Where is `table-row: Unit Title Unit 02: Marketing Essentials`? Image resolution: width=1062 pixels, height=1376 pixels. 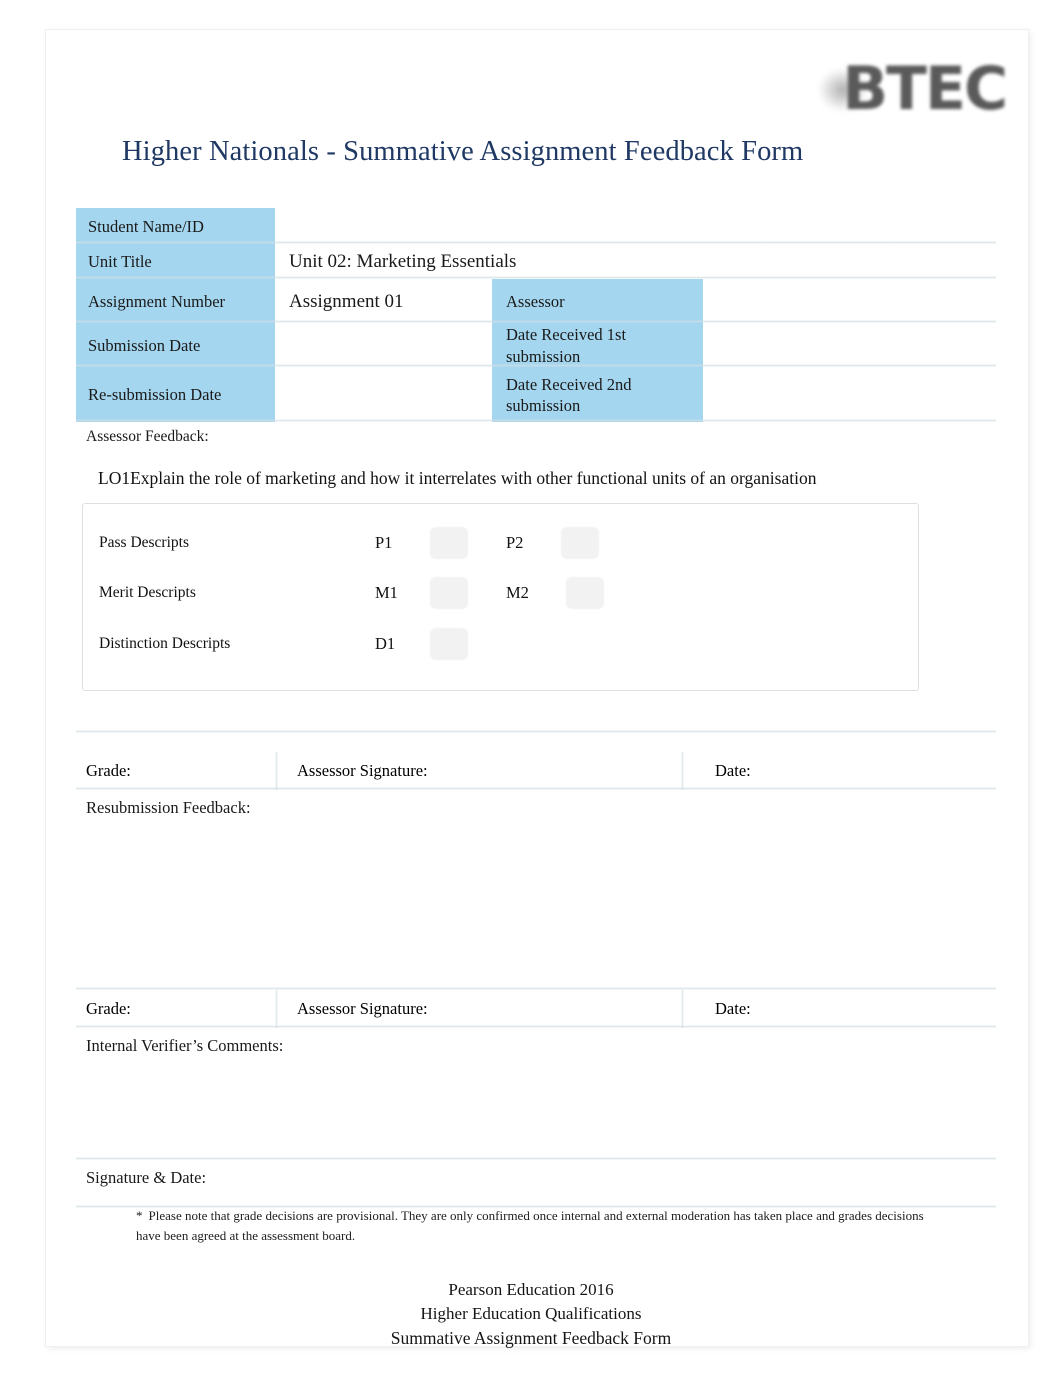 table-row: Unit Title Unit 02: Marketing Essentials is located at coordinates (536, 261).